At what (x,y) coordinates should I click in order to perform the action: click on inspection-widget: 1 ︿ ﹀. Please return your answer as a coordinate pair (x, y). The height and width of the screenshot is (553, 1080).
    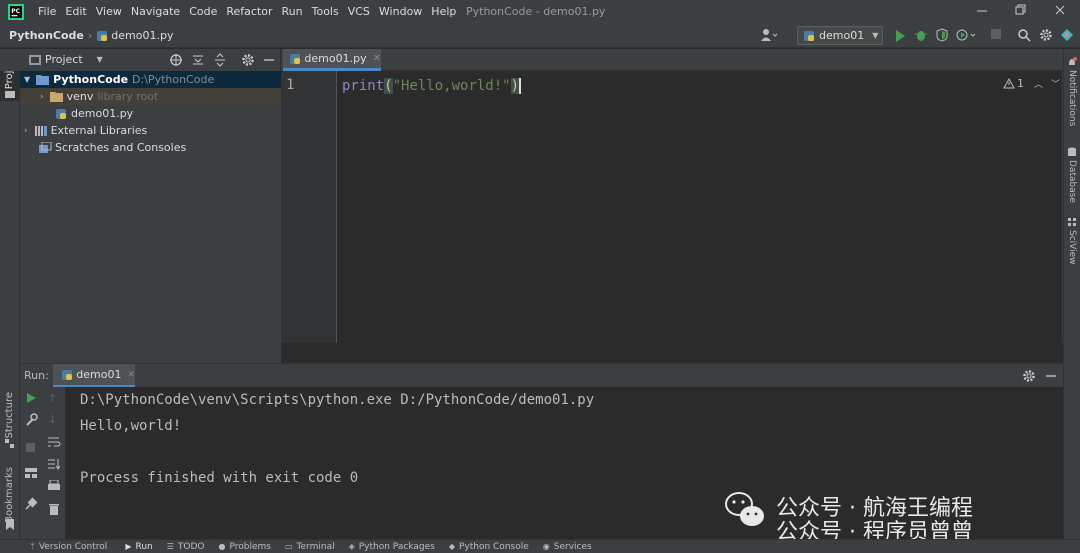
    Looking at the image, I should click on (1031, 83).